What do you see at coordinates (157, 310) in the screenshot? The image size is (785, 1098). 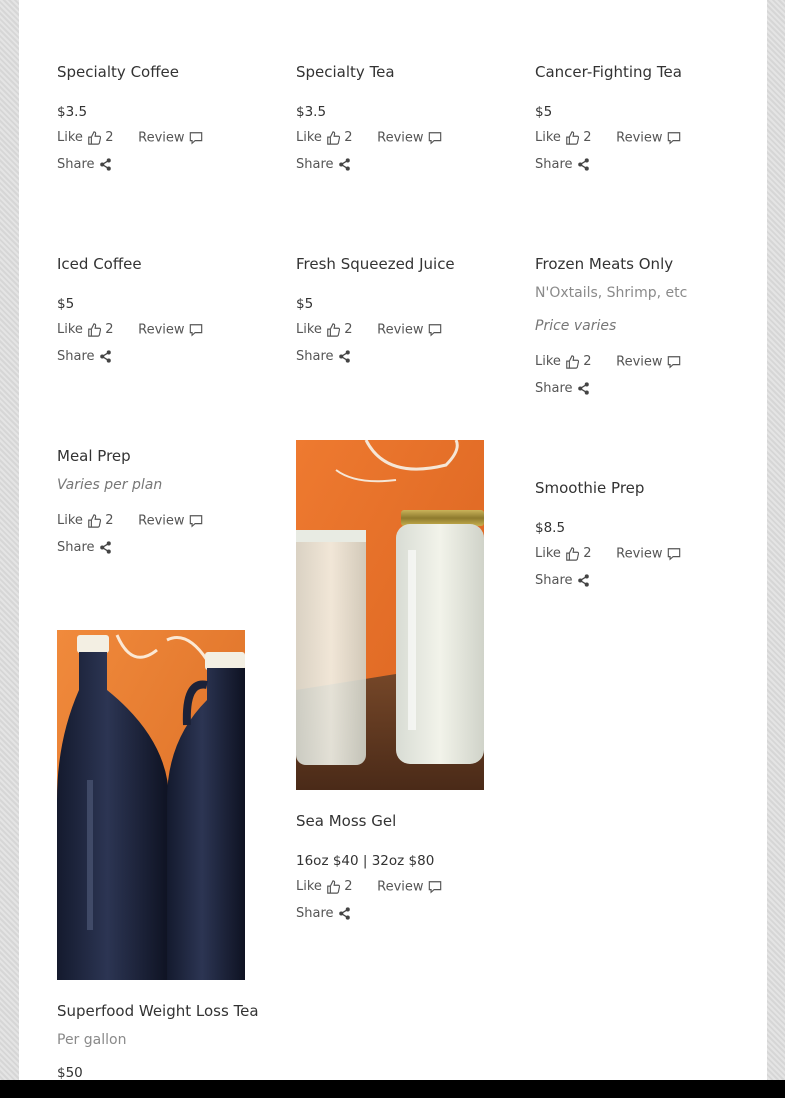 I see `menu-item-iced-coffee: Iced Coffee $5 Like 2 Review Share` at bounding box center [157, 310].